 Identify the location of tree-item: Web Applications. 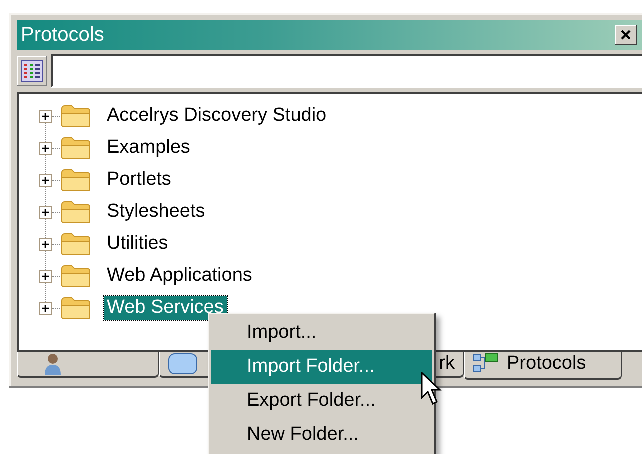
(180, 276).